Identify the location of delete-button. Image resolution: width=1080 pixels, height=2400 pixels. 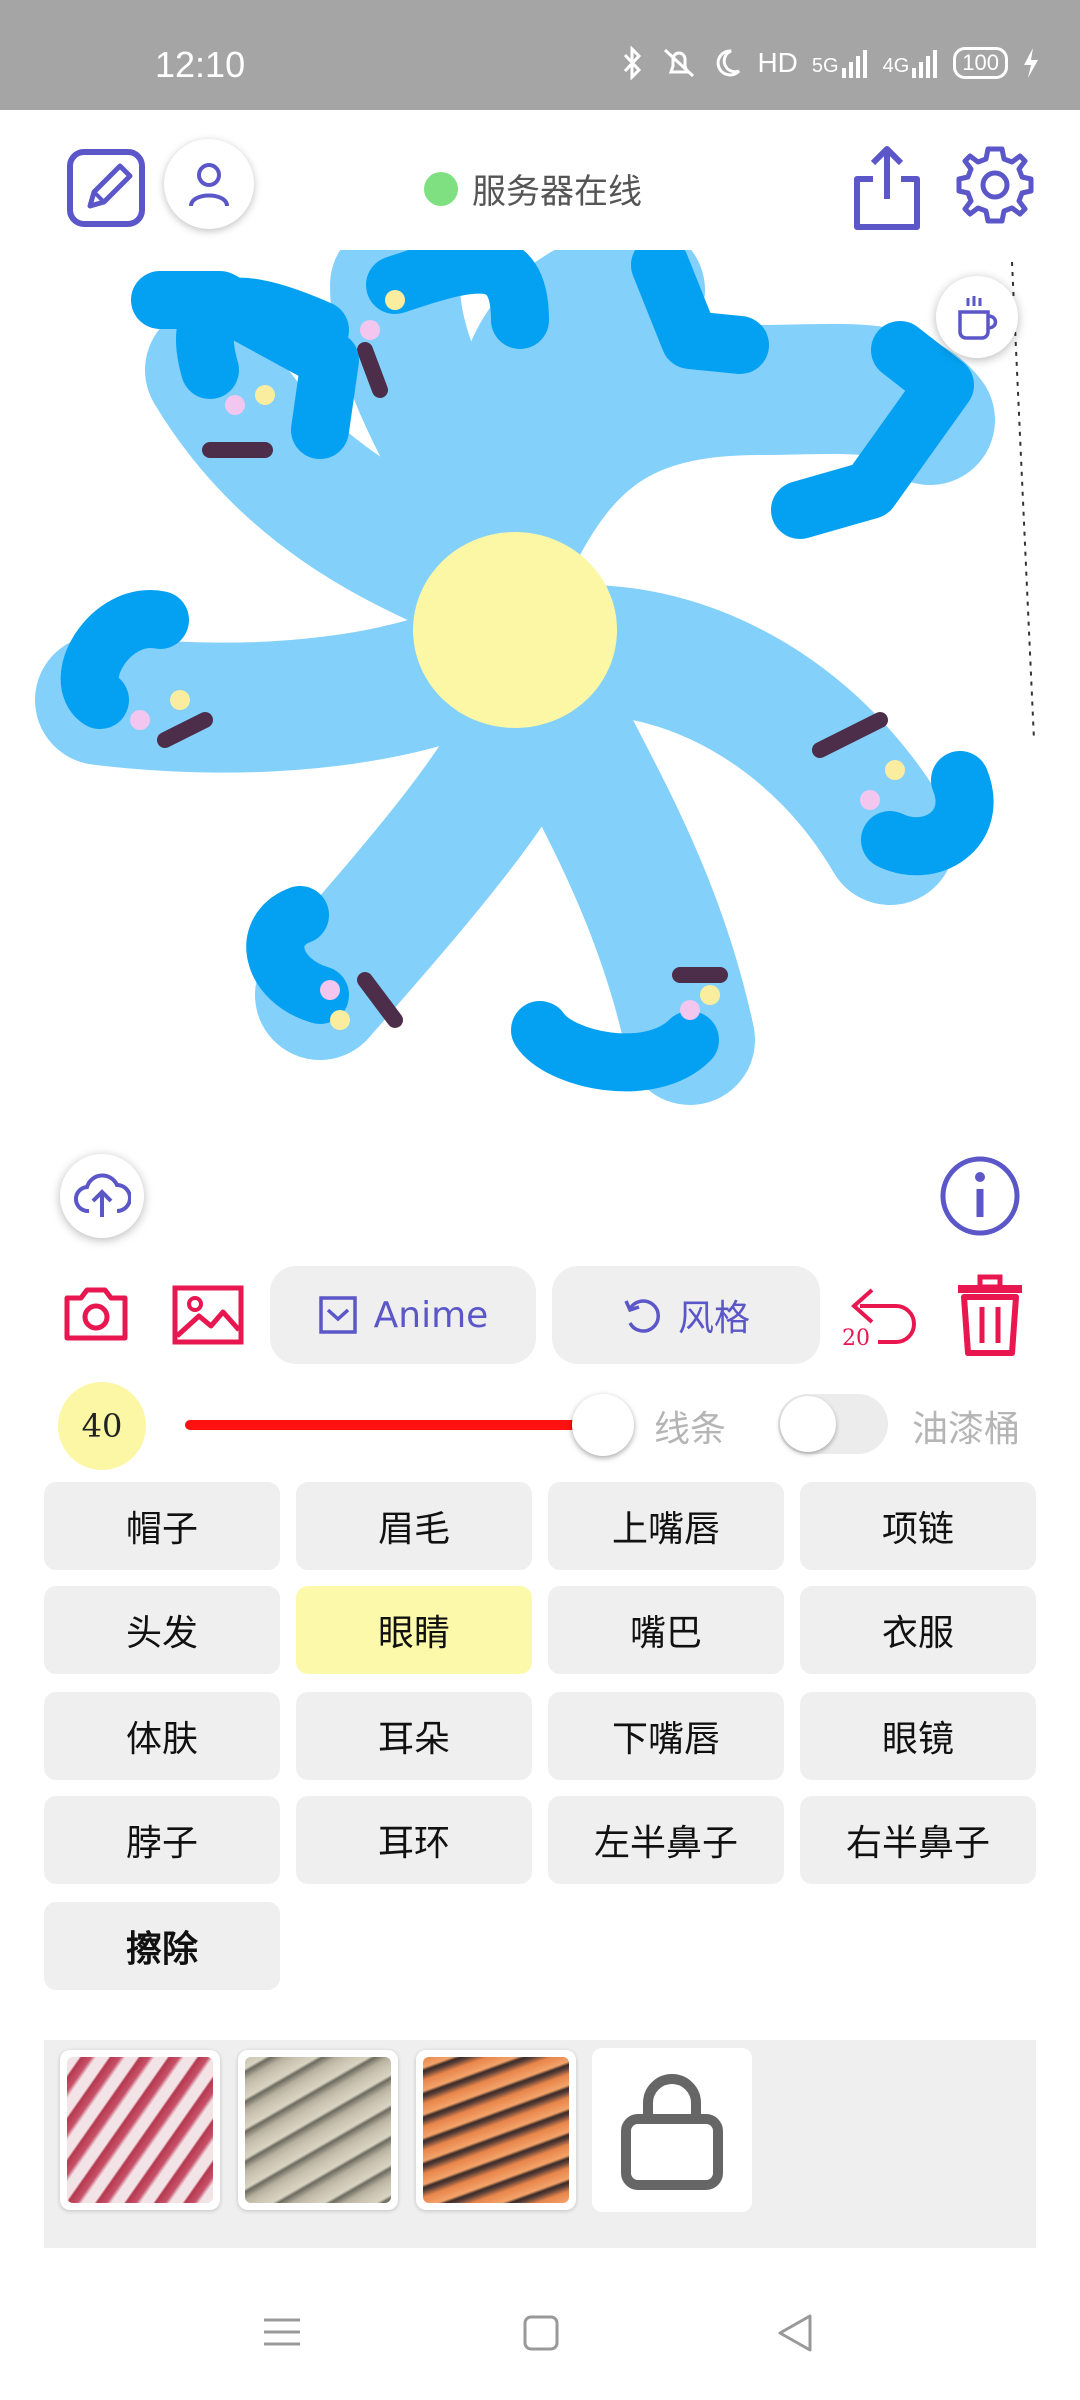
(990, 1315).